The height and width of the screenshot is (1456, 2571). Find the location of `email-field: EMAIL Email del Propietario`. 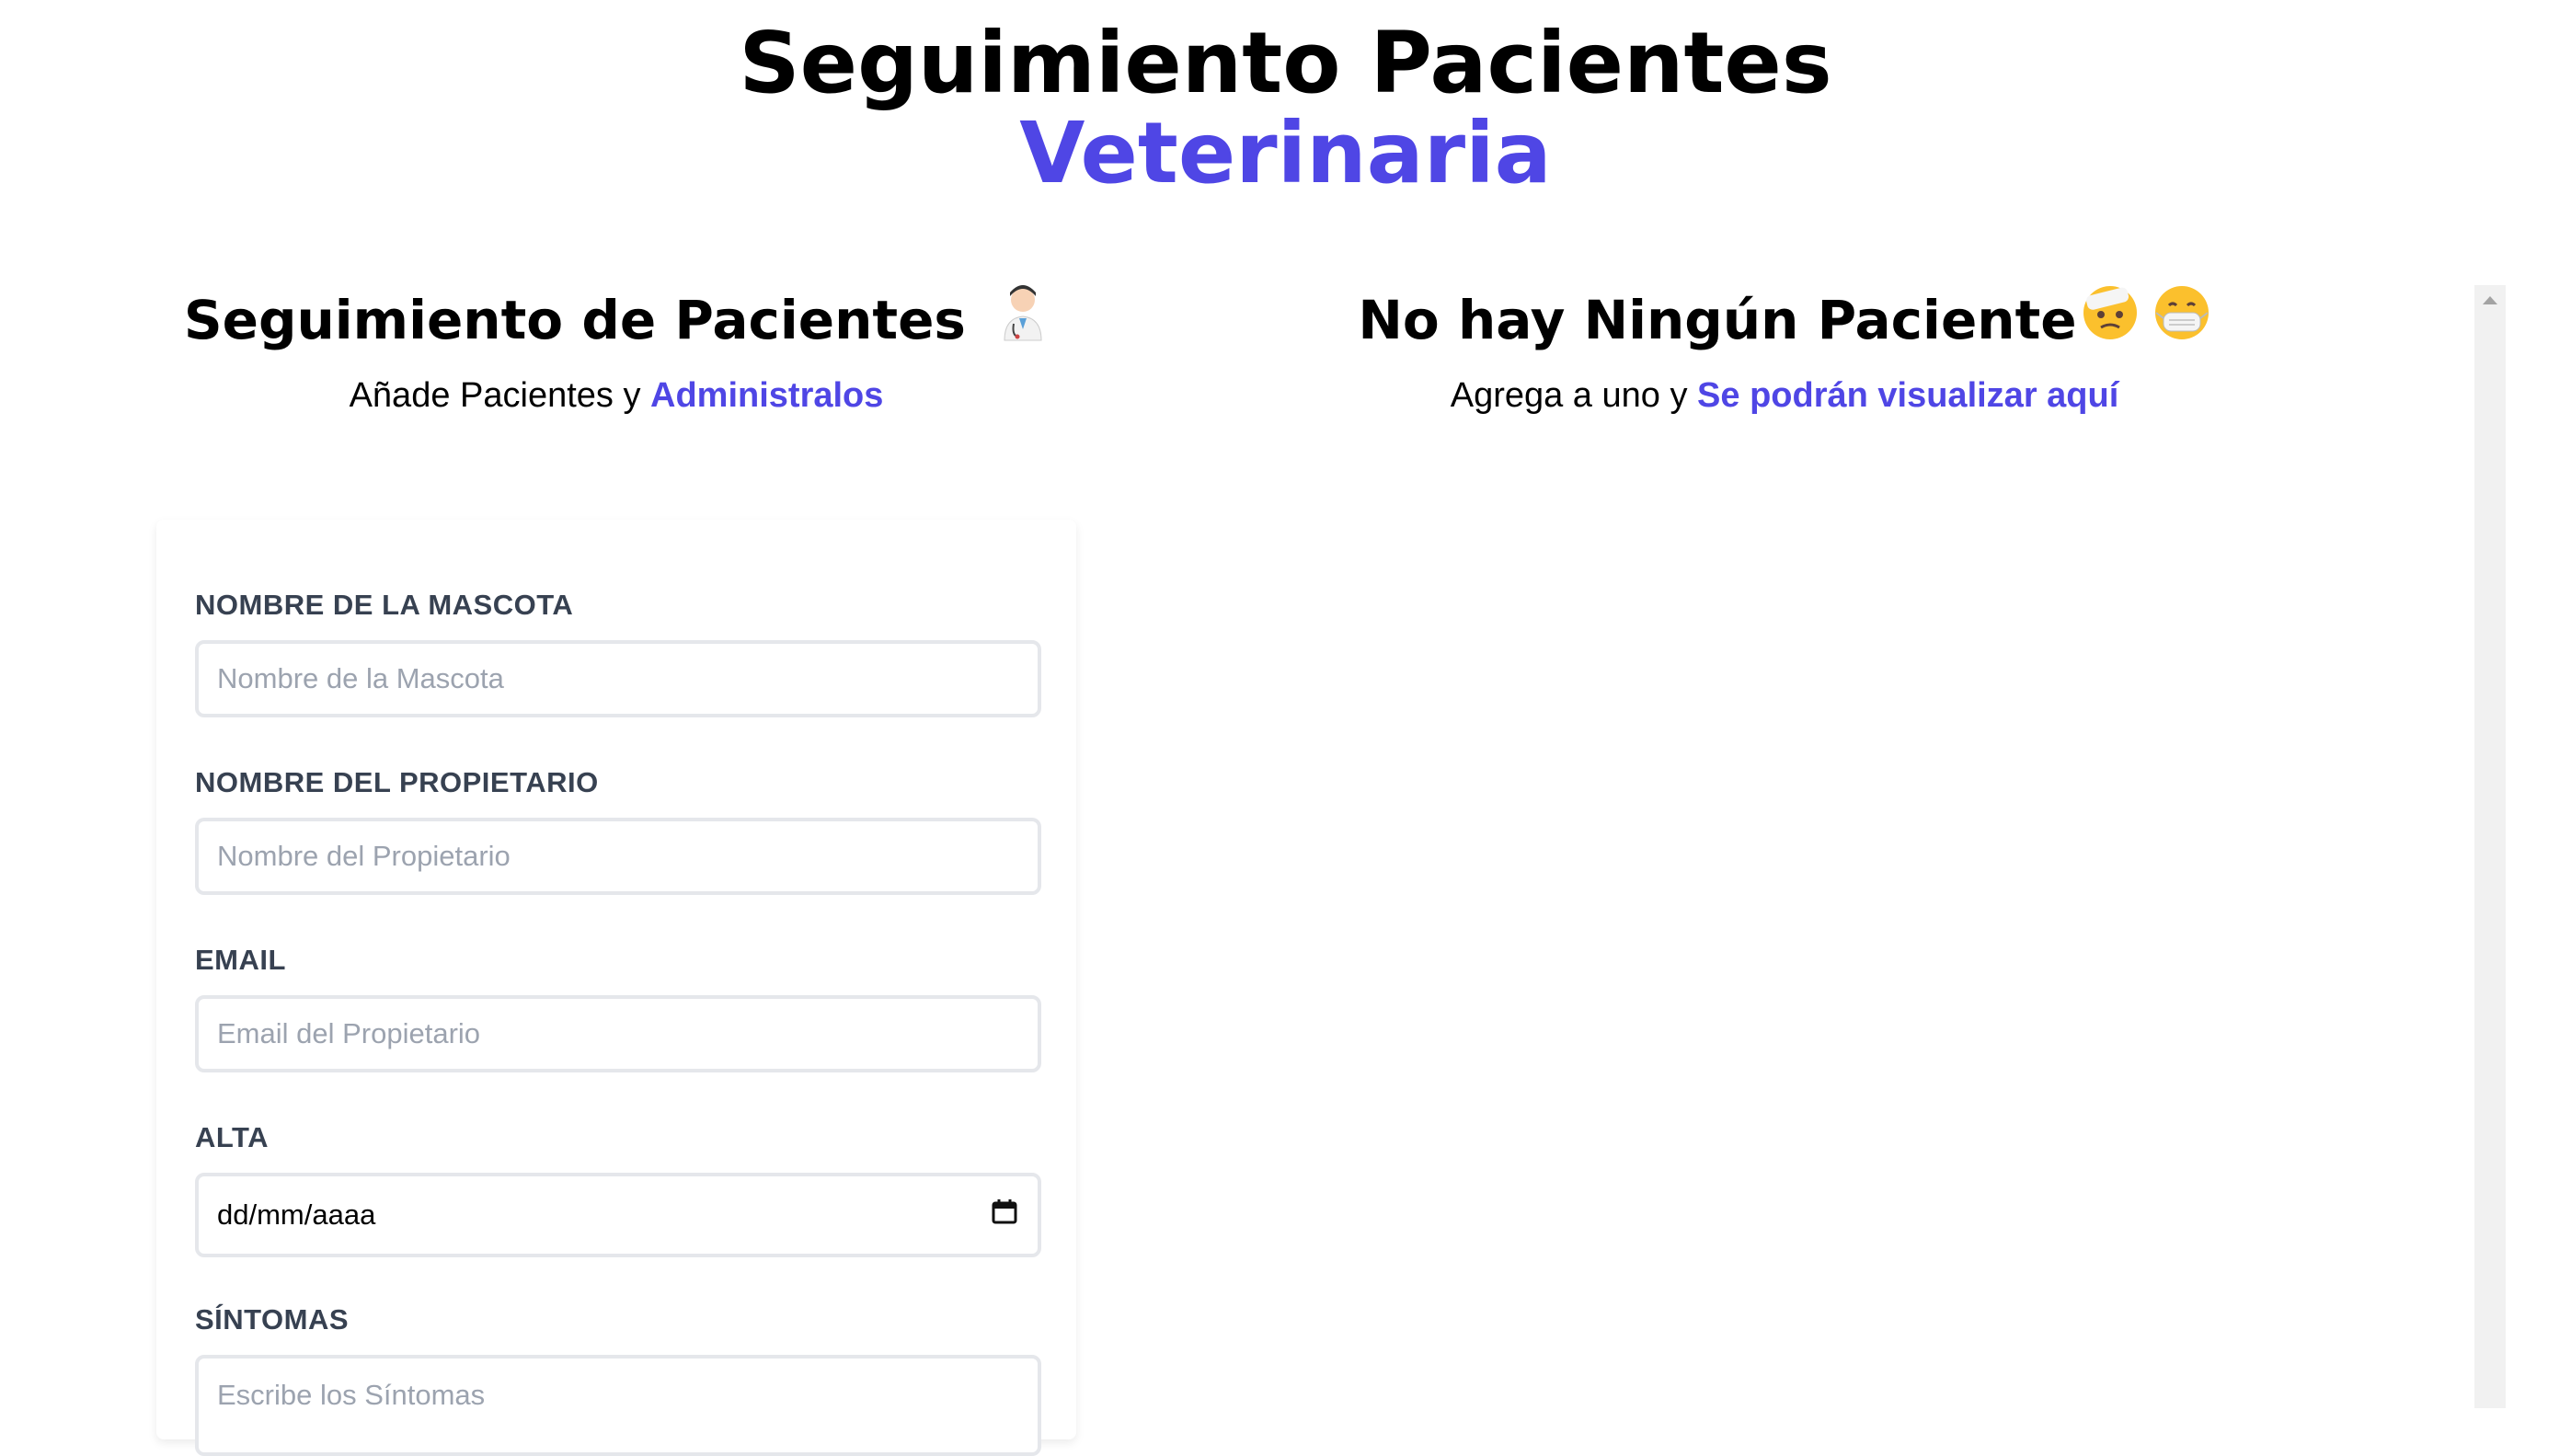

email-field: EMAIL Email del Propietario is located at coordinates (618, 1008).